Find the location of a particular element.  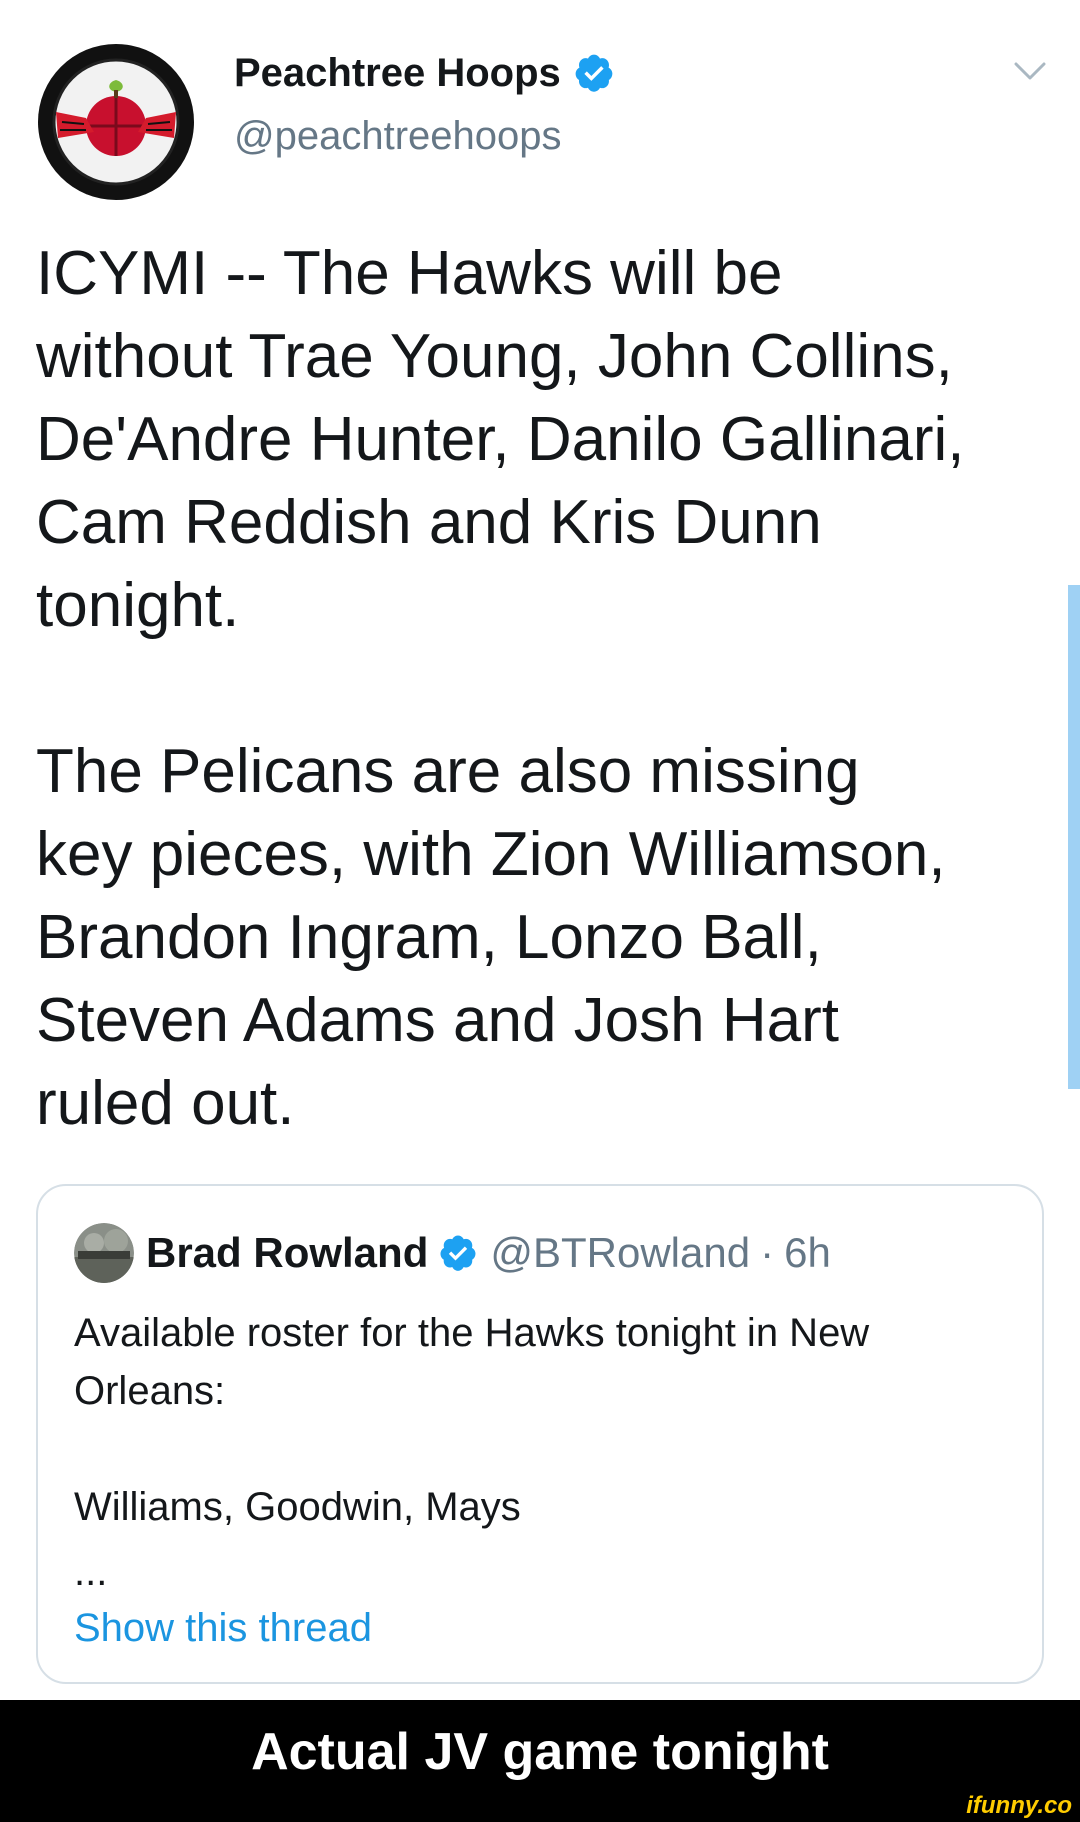

avatar is located at coordinates (104, 1253).